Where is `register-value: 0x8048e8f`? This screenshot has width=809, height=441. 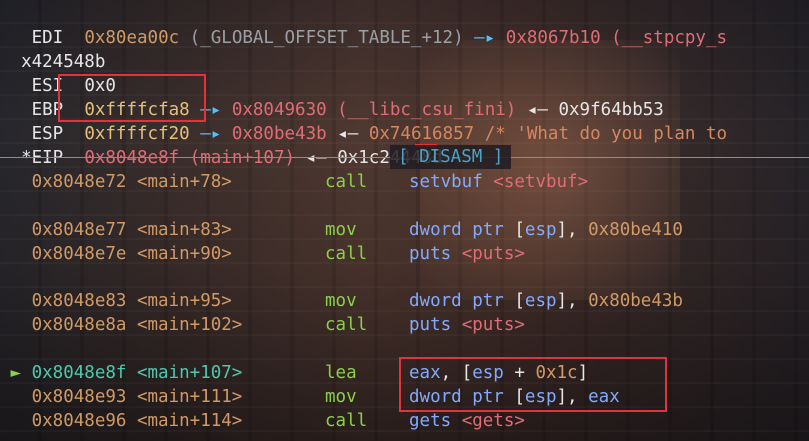
register-value: 0x8048e8f is located at coordinates (132, 158).